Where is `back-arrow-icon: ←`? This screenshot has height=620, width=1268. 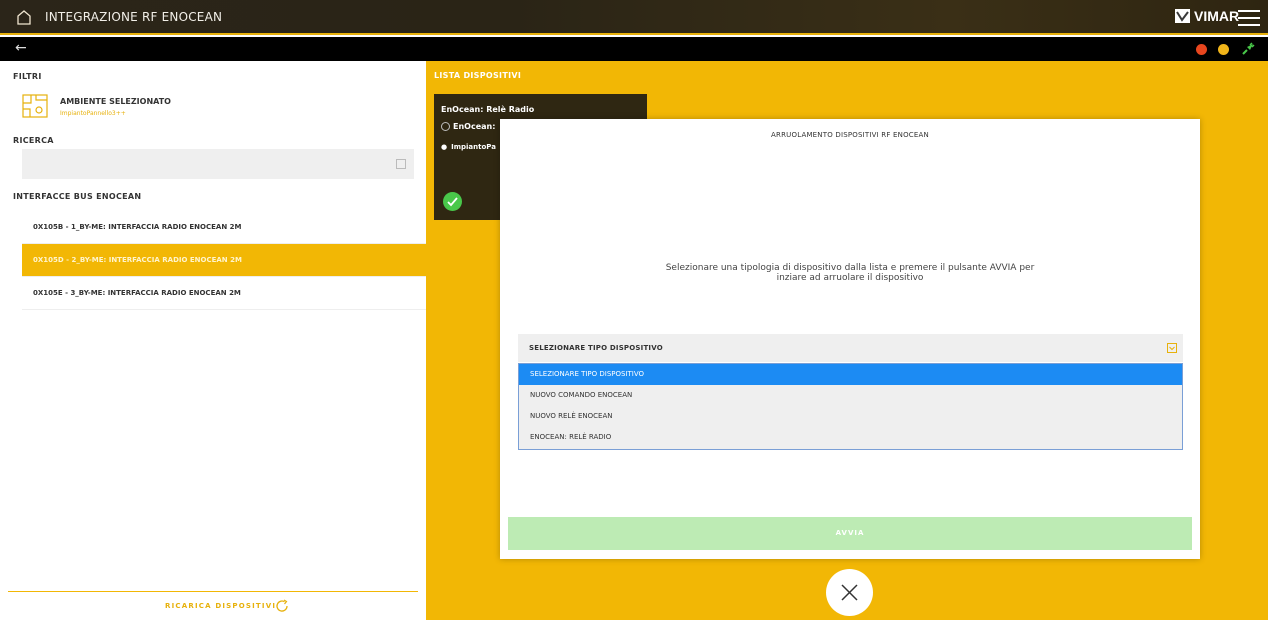
back-arrow-icon: ← is located at coordinates (21, 48).